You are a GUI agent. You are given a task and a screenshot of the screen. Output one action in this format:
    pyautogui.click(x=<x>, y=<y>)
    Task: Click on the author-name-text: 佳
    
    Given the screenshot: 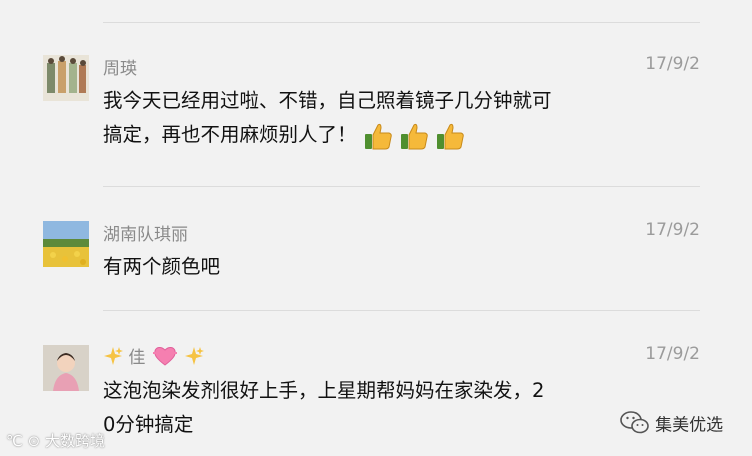 What is the action you would take?
    pyautogui.click(x=137, y=358)
    